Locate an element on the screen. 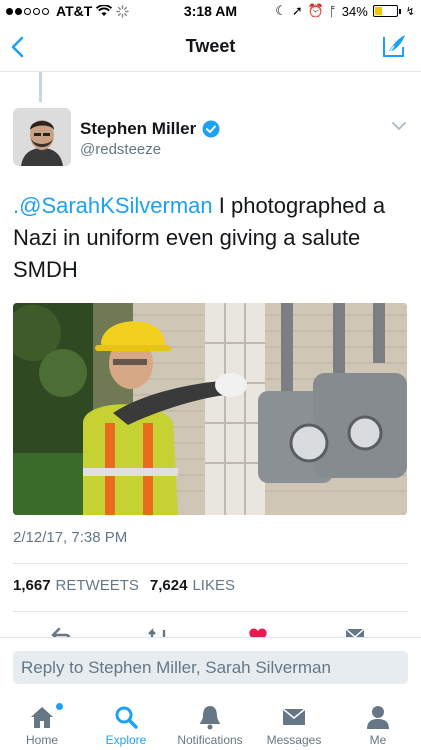 The width and height of the screenshot is (421, 750). tab-label: Home is located at coordinates (41, 740).